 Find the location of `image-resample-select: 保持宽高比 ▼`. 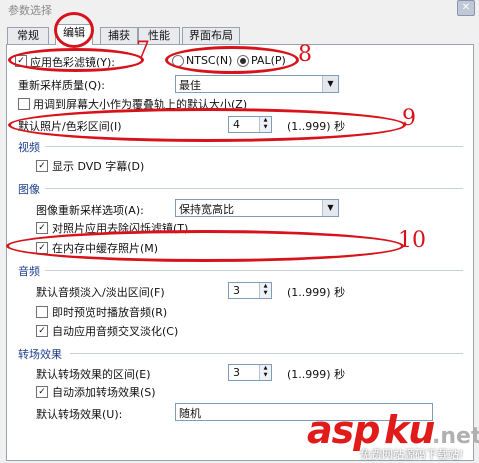

image-resample-select: 保持宽高比 ▼ is located at coordinates (257, 208).